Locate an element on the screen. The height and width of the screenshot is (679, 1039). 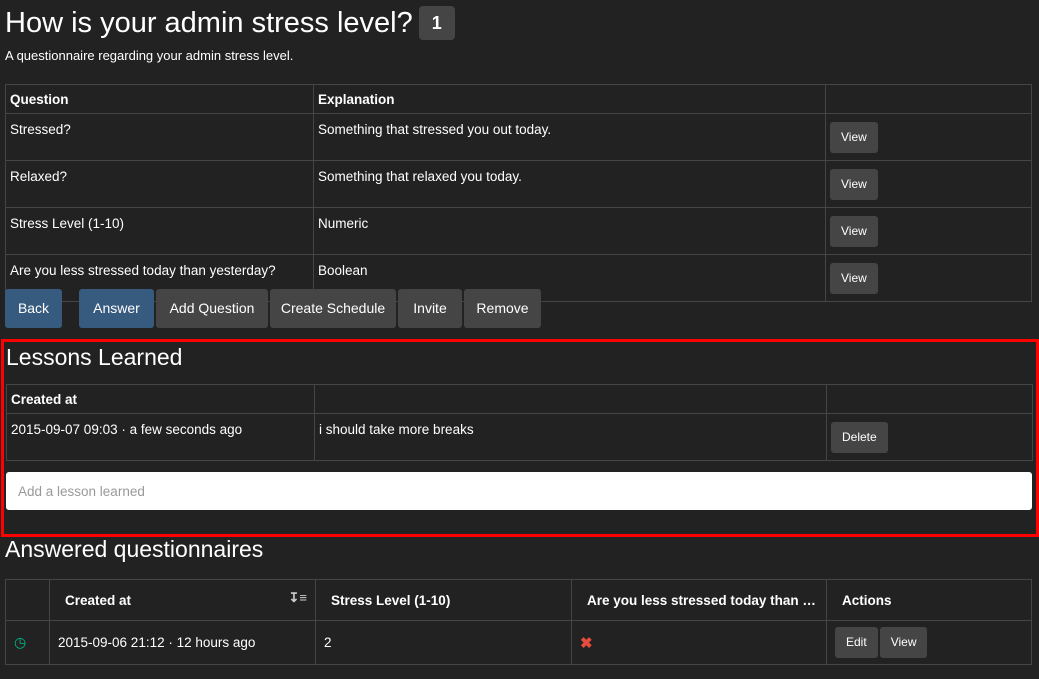
actions-cell: Edit View is located at coordinates (929, 642).